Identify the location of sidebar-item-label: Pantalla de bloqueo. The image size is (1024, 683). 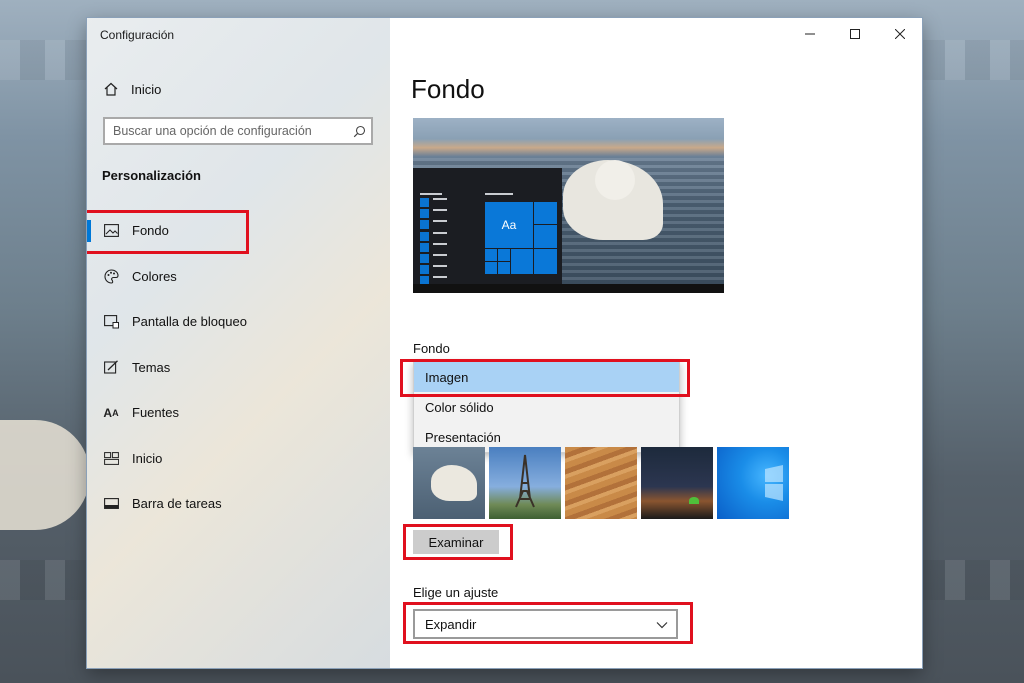
(189, 322).